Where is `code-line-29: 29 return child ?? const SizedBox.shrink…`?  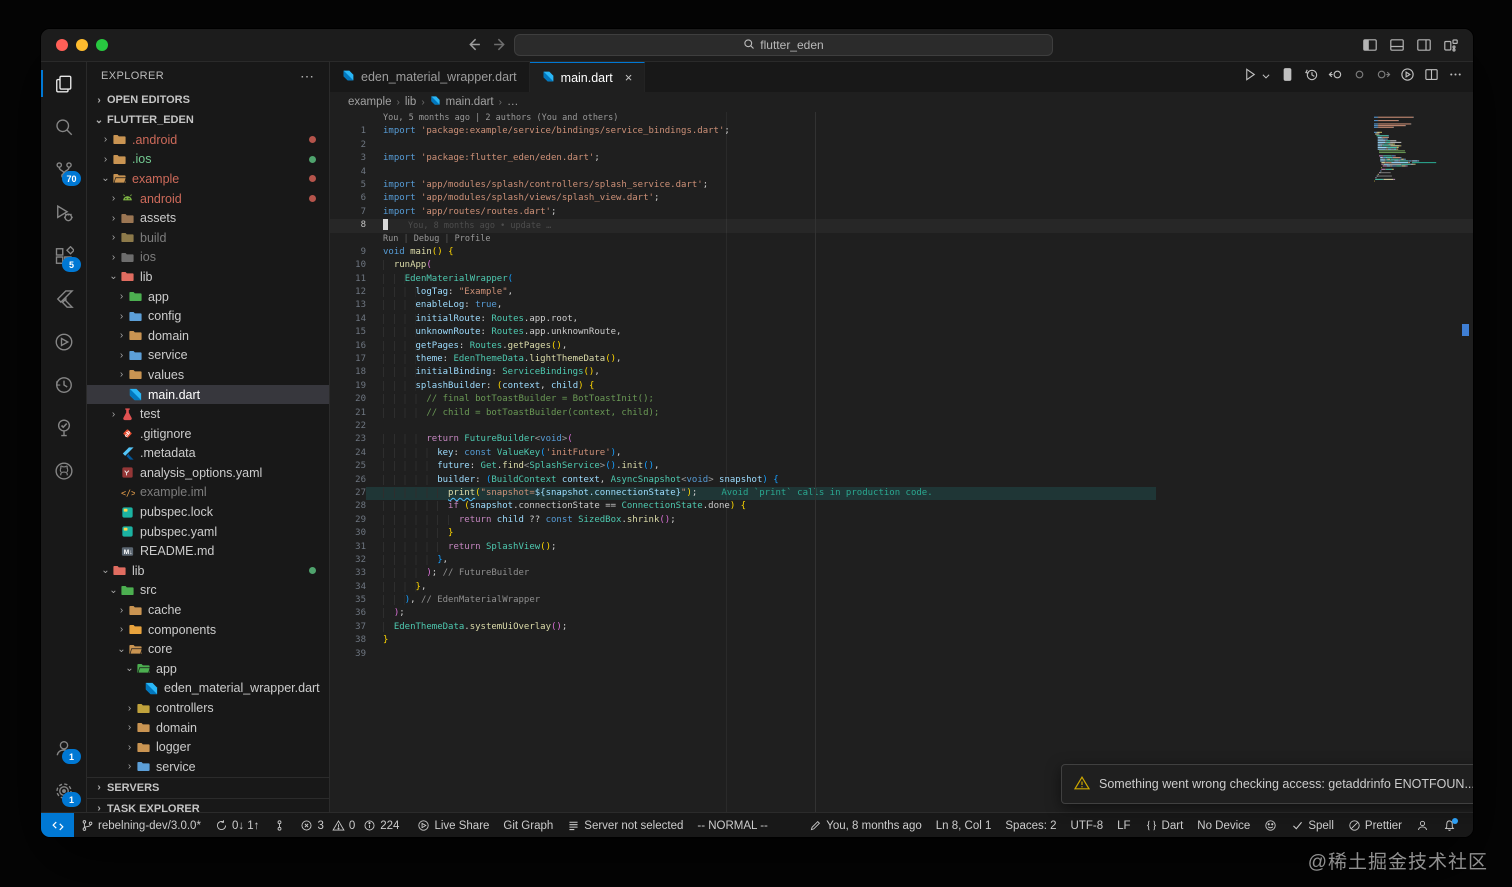
code-line-29: 29 return child ?? const SizedBox.shrink… is located at coordinates (901, 520).